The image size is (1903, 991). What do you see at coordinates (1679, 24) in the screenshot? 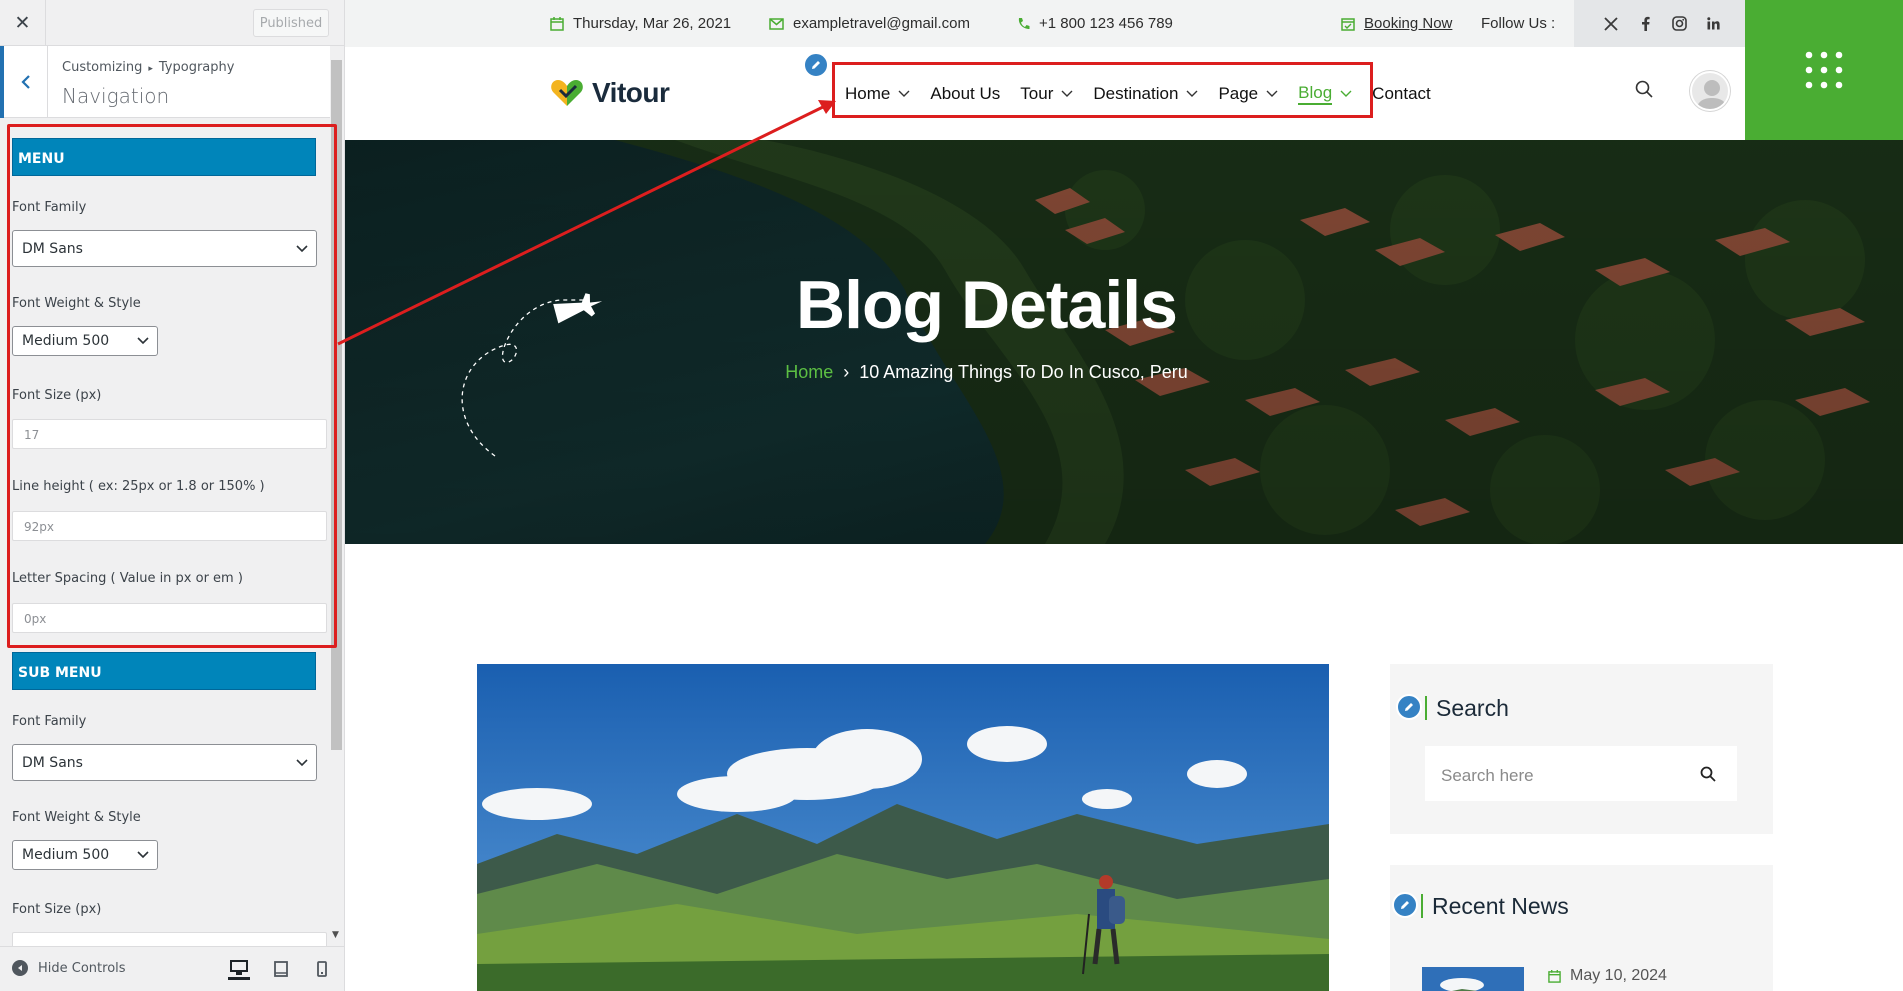
I see `instagram-icon` at bounding box center [1679, 24].